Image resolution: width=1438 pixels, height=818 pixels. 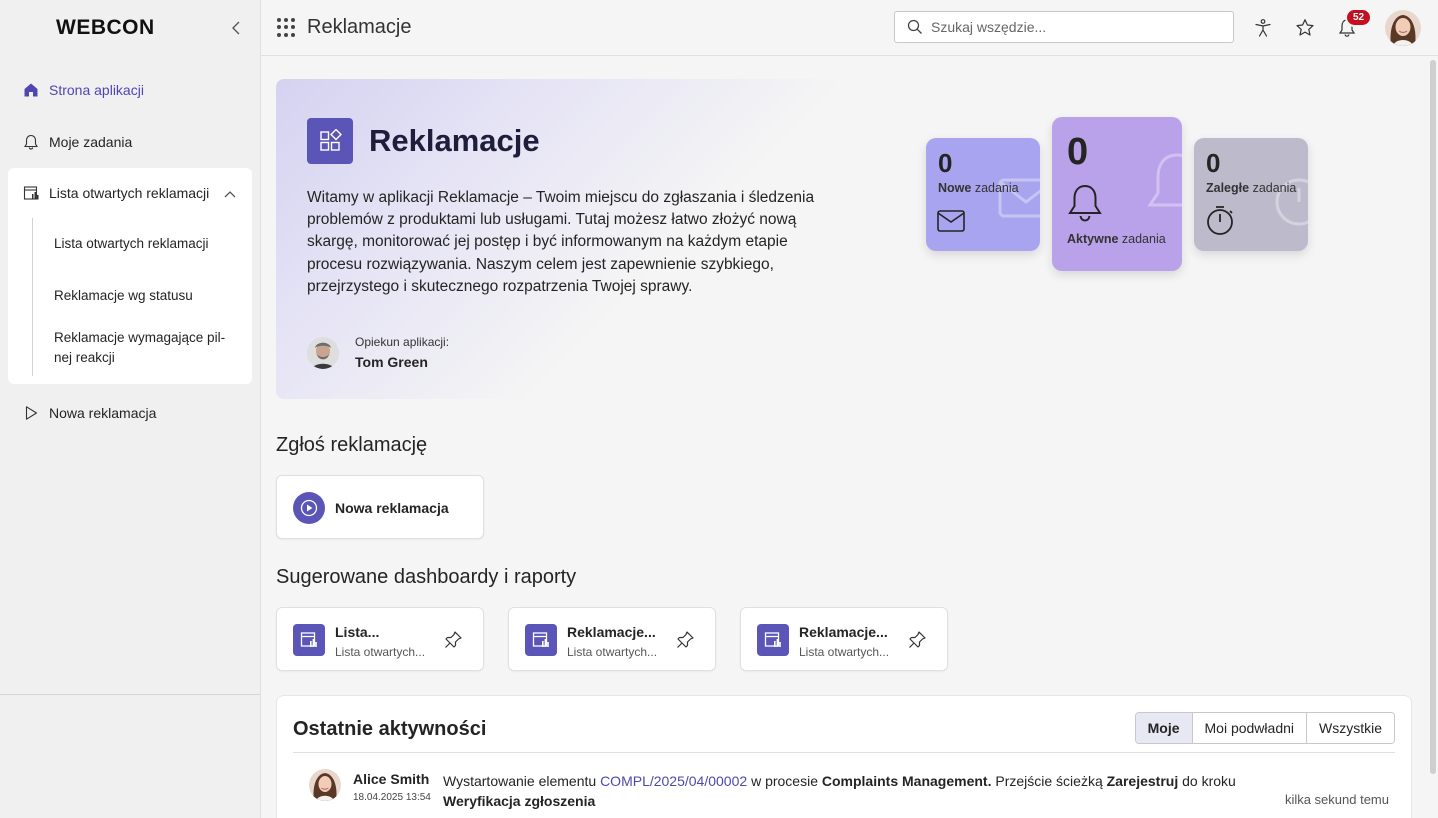 I want to click on activity-user-name: Alice Smith, so click(x=391, y=779).